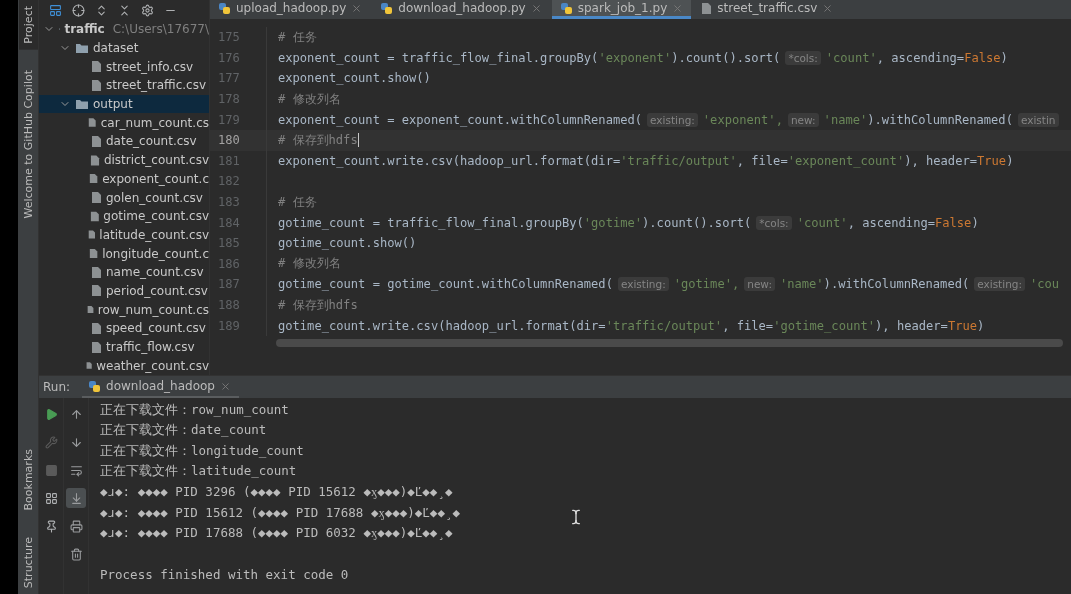  Describe the element at coordinates (276, 492) in the screenshot. I see `console-line: ◆ɹ◆: ◆◆◆◆ PID 3296 (◆◆◆◆ PID 15612 ◆ӽ◆◆◆)◆Ľ◆◆¸◆` at that location.